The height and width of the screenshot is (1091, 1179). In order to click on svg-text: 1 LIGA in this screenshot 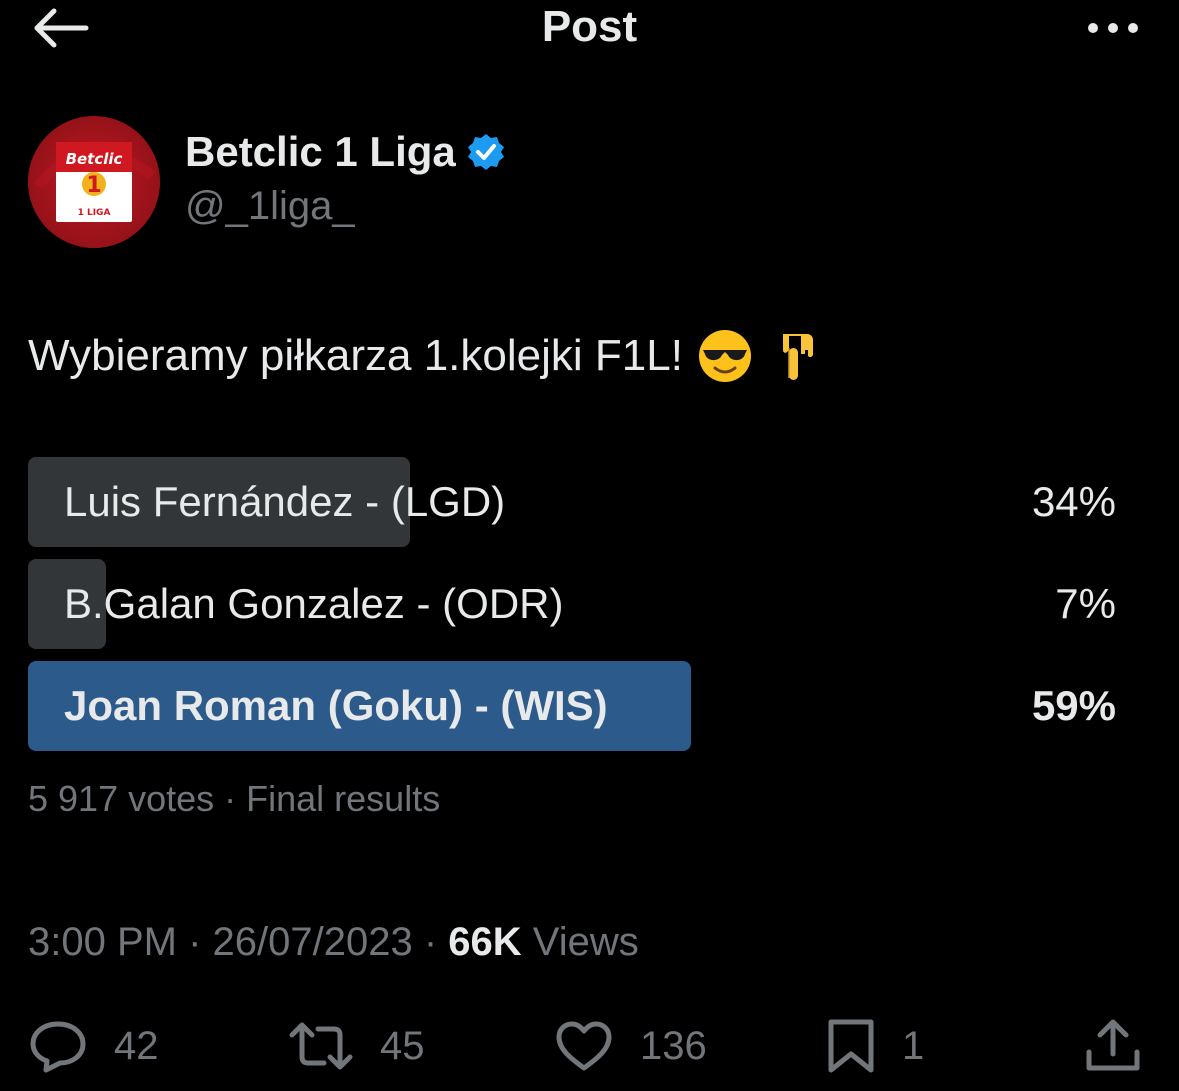, I will do `click(94, 213)`.